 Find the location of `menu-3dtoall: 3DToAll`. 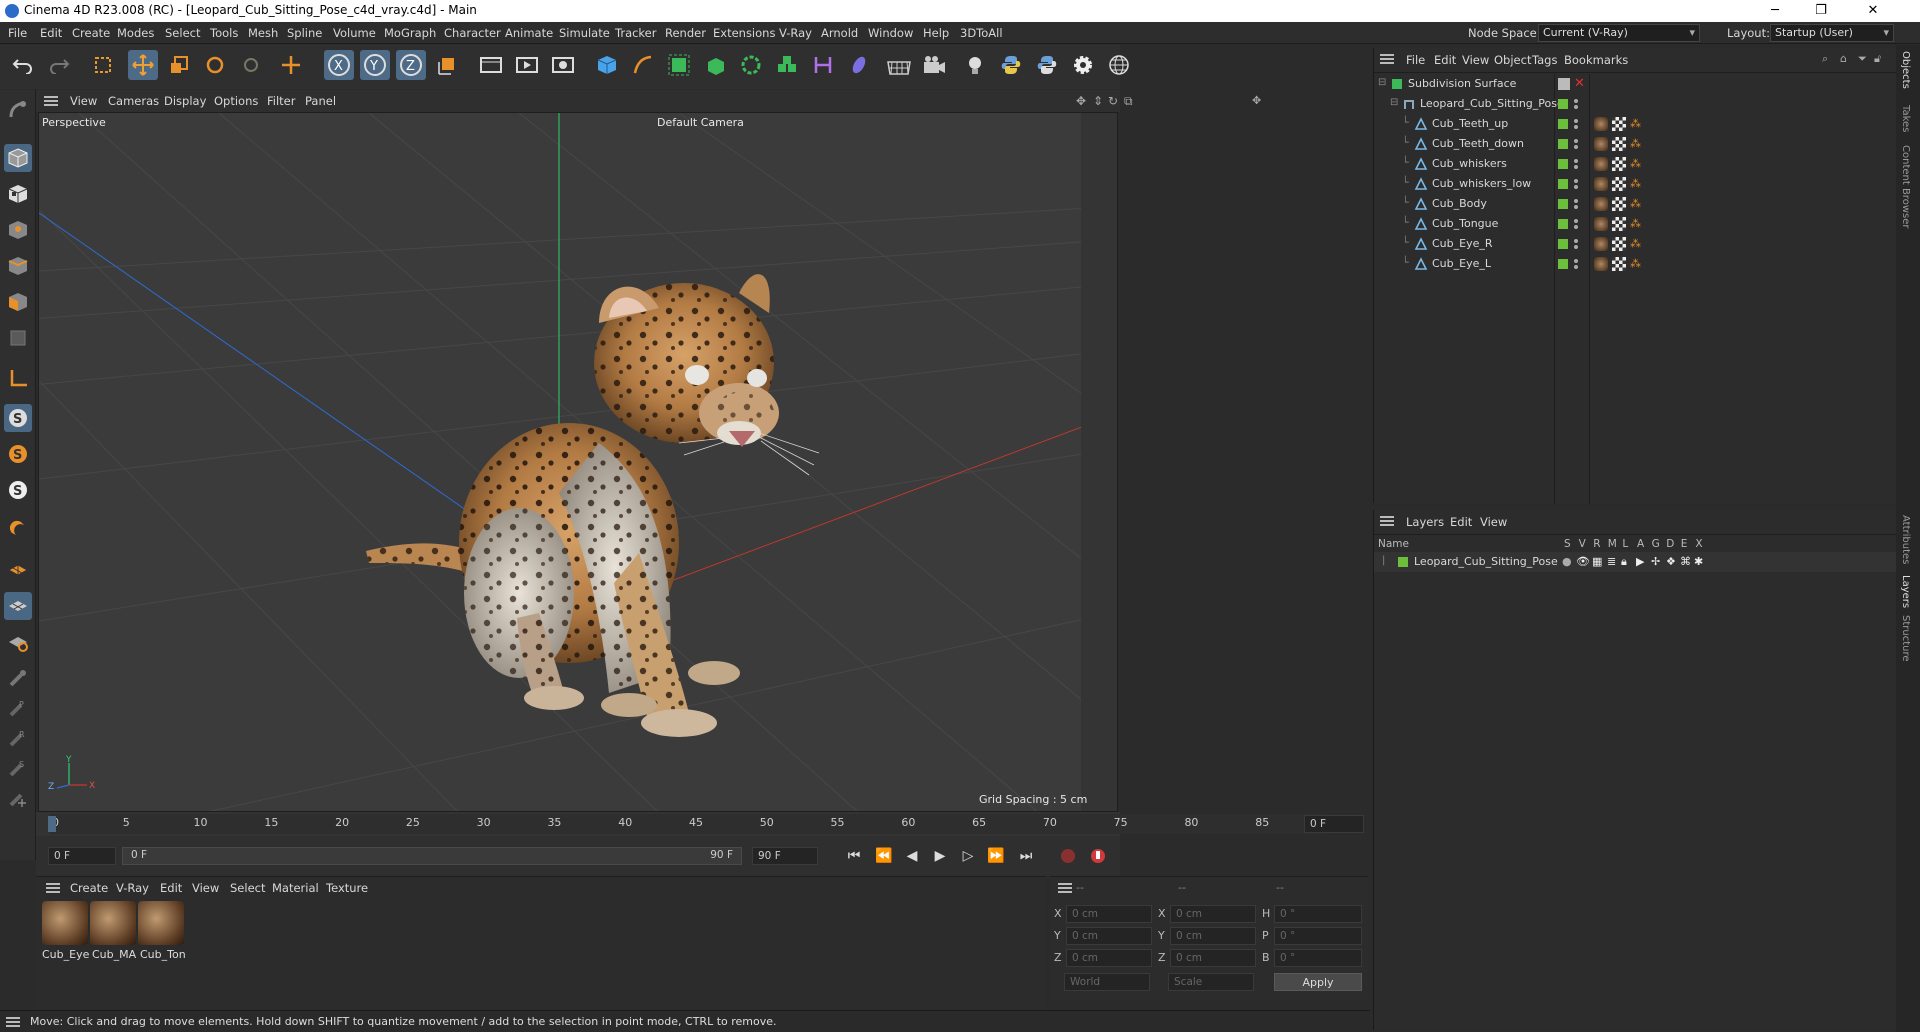

menu-3dtoall: 3DToAll is located at coordinates (981, 33).